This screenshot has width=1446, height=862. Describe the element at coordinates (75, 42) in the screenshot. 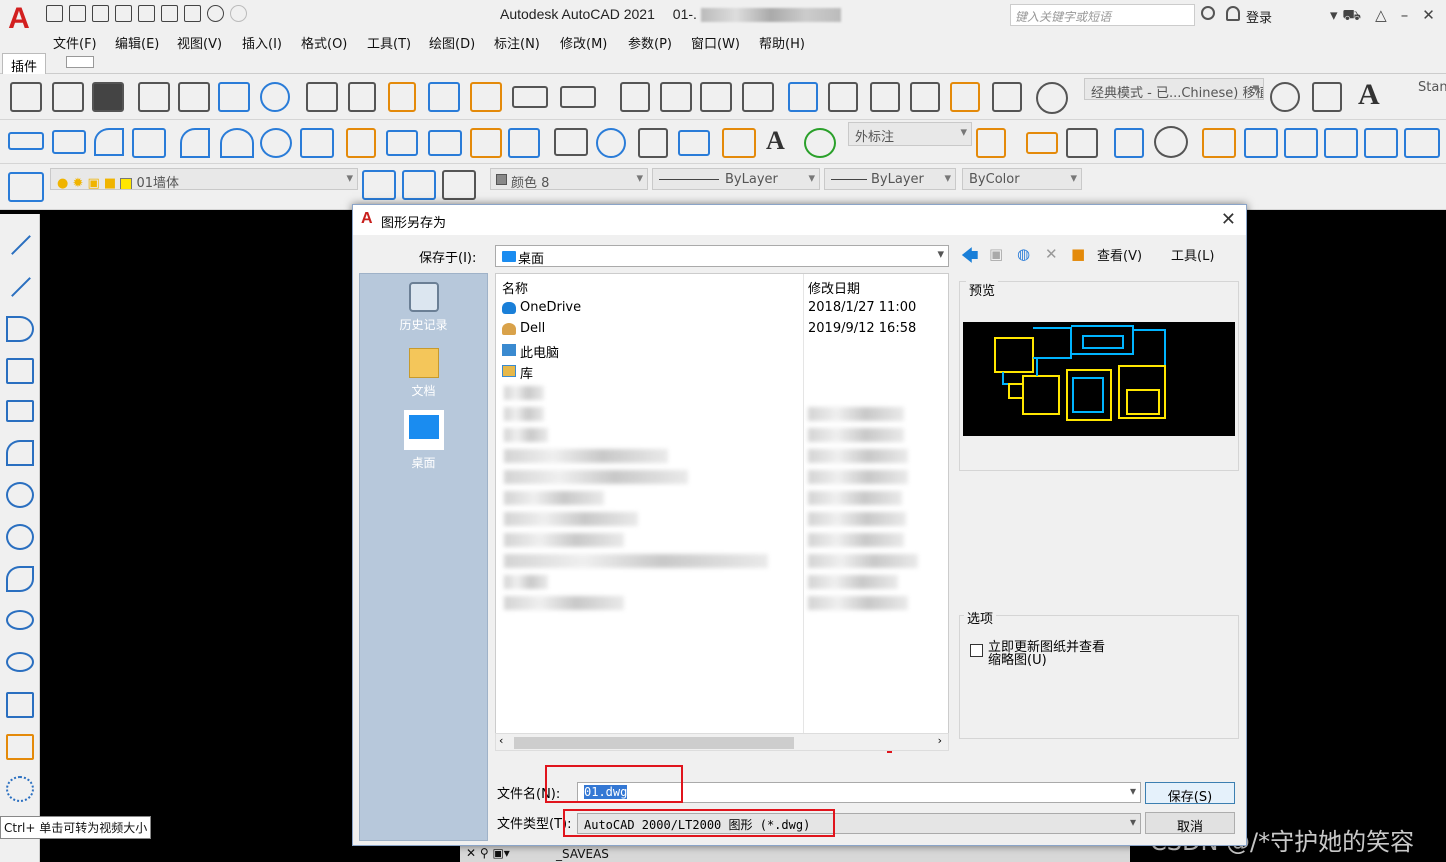

I see `menu-file: 文件(F)` at that location.